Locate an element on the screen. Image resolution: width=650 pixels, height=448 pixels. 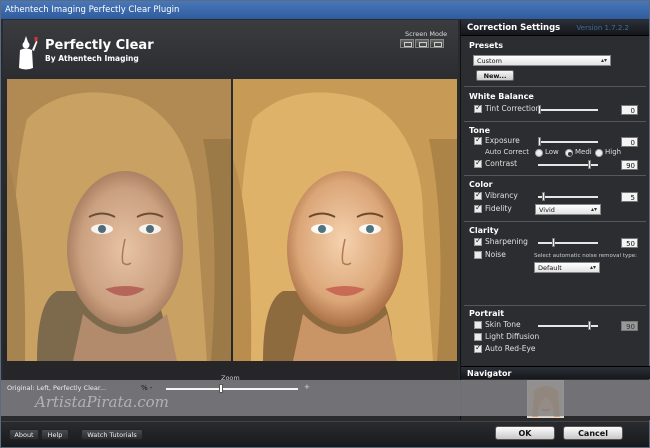
exposure-slider is located at coordinates (568, 141).